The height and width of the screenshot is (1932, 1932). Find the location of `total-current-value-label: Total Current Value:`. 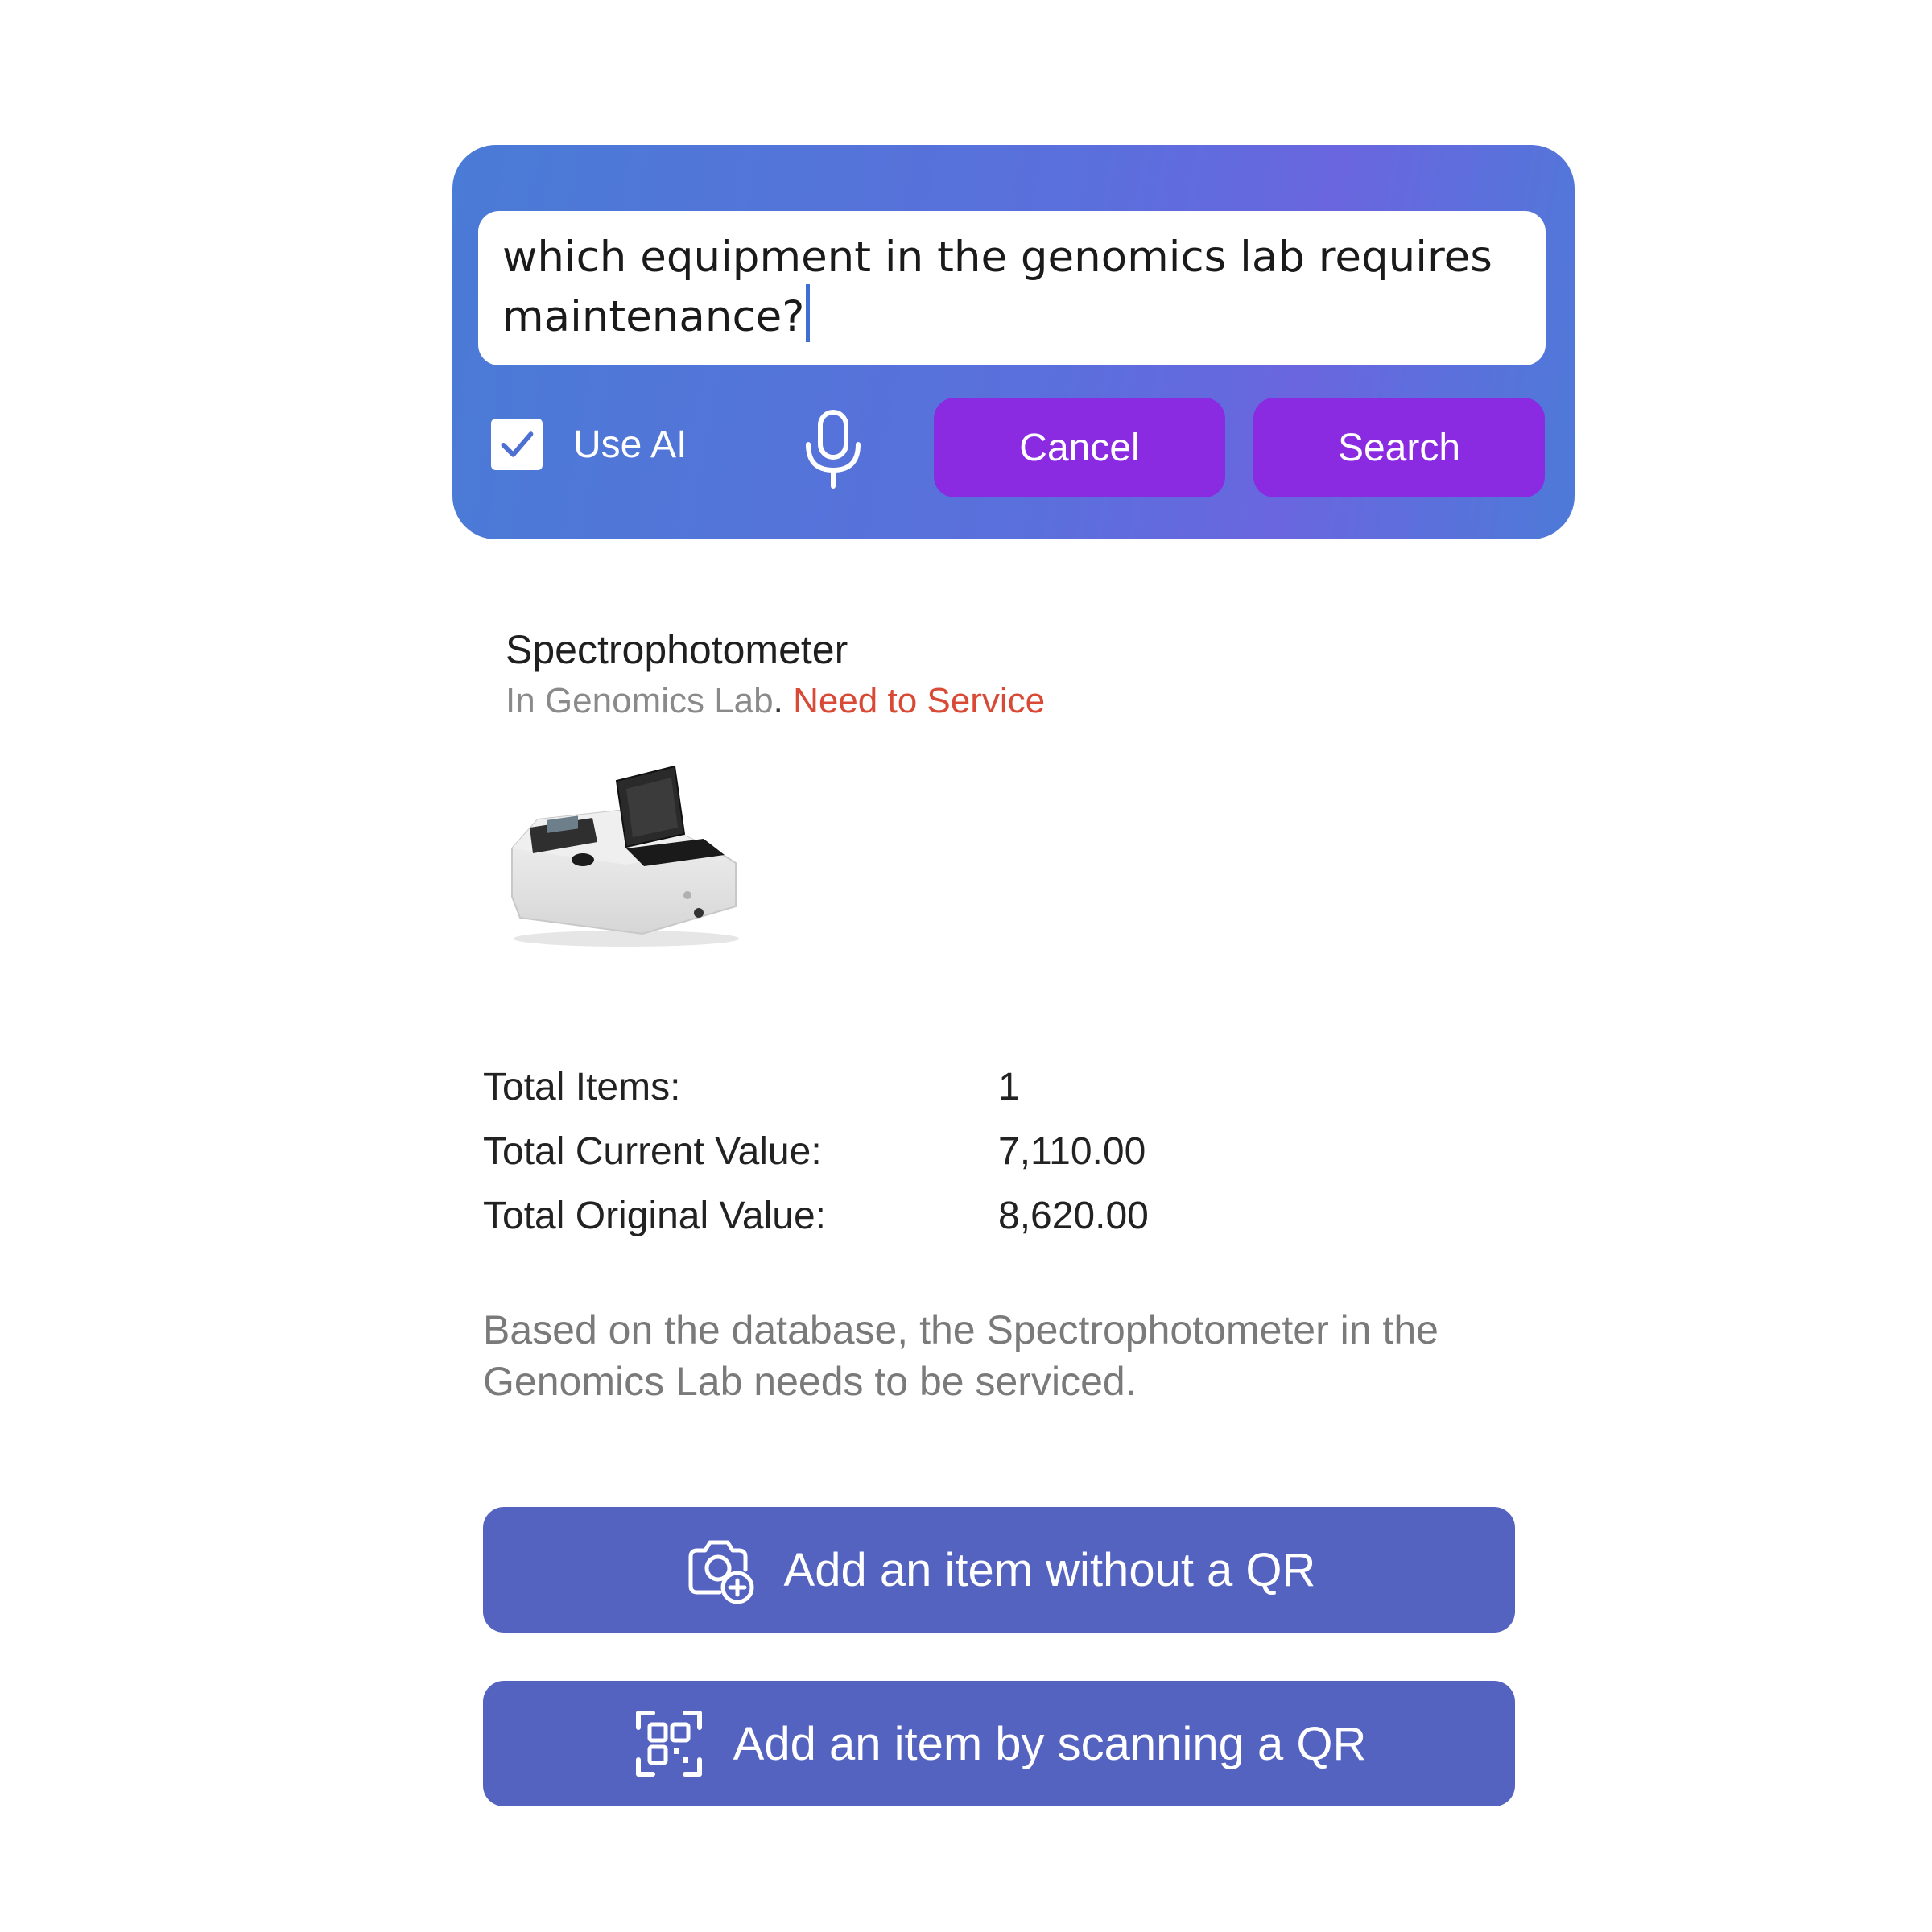

total-current-value-label: Total Current Value: is located at coordinates (652, 1151).